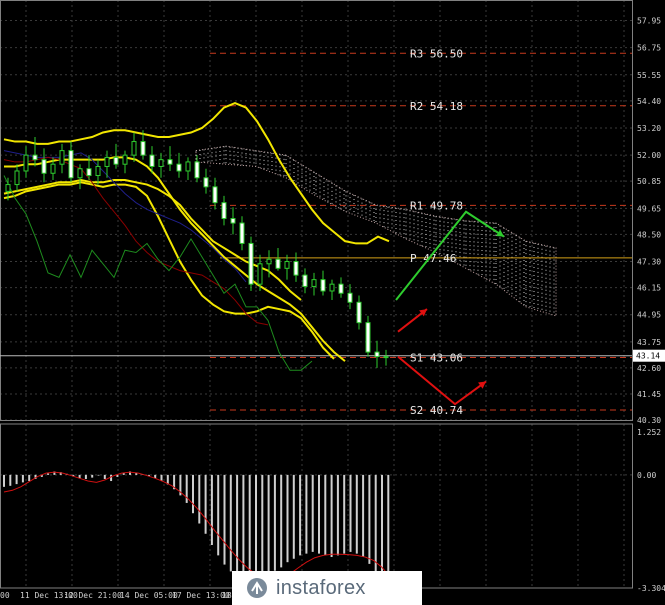 The height and width of the screenshot is (605, 665). What do you see at coordinates (649, 48) in the screenshot?
I see `y-tick-label: 56.75` at bounding box center [649, 48].